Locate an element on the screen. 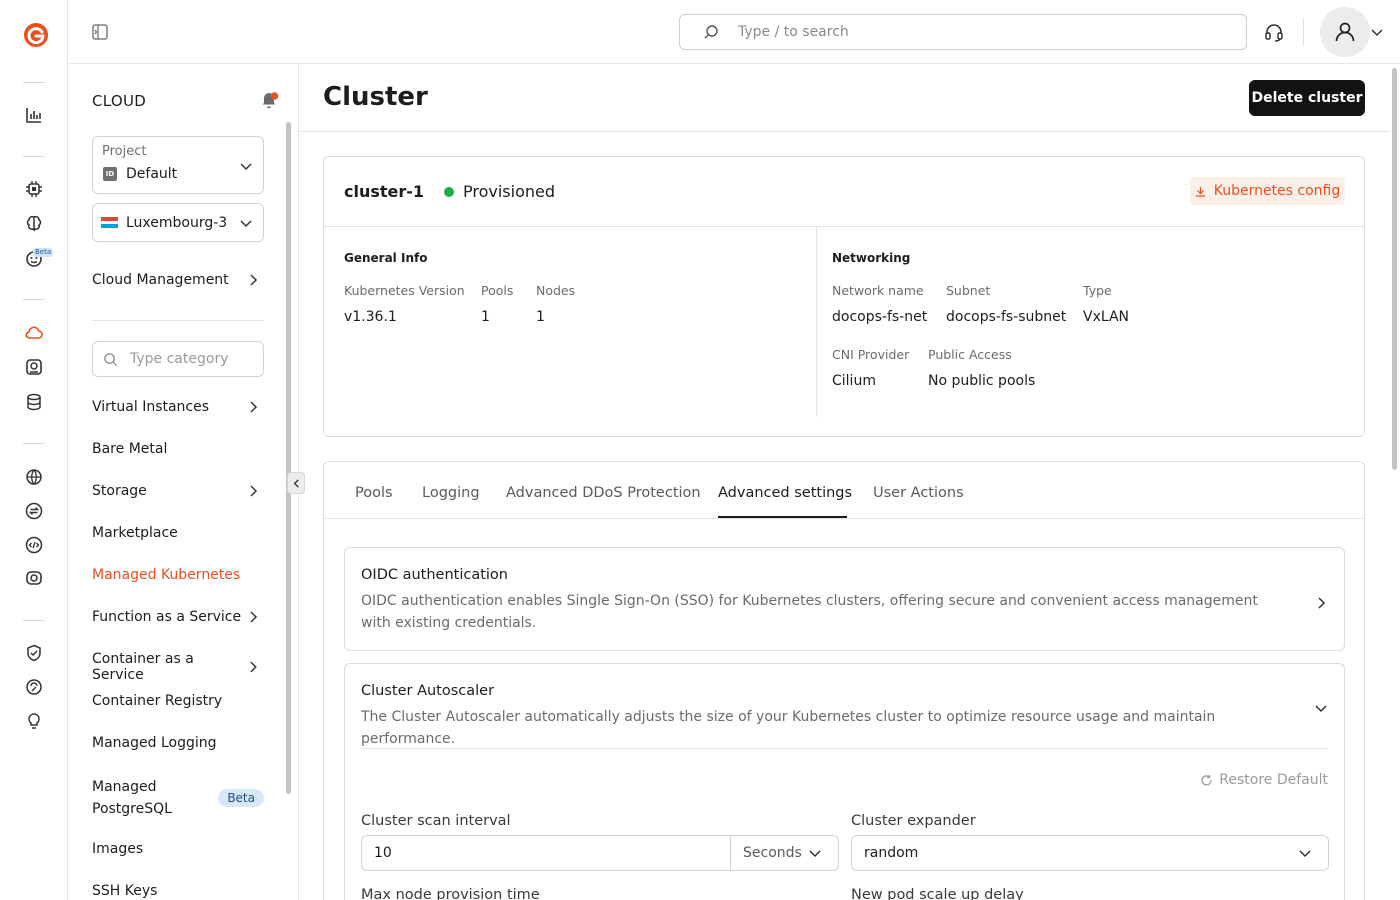 Image resolution: width=1400 pixels, height=900 pixels. sidebar-item-label: Marketplace is located at coordinates (135, 533).